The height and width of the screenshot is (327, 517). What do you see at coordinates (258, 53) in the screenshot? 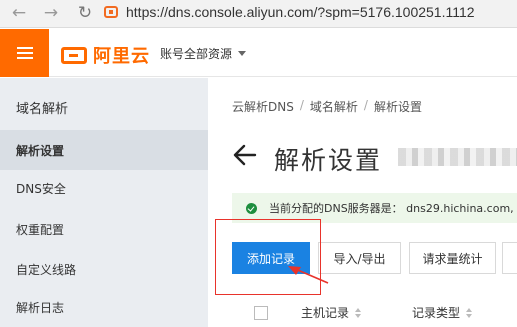
I see `console-header: 阿里云 账号全部资源` at bounding box center [258, 53].